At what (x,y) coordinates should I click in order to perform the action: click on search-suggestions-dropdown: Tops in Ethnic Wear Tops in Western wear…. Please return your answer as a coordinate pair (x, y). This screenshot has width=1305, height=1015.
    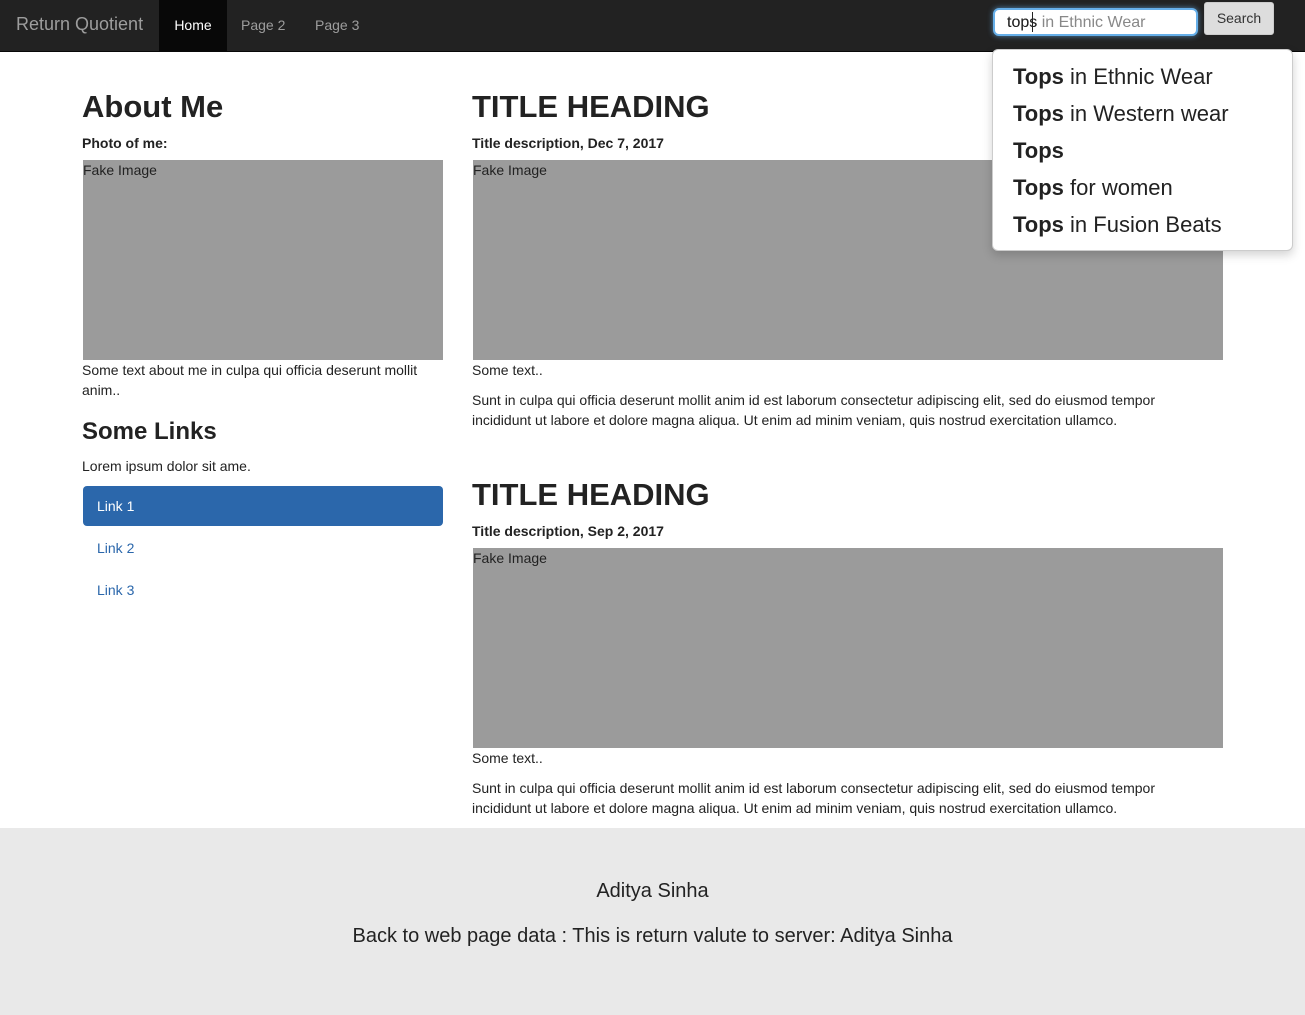
    Looking at the image, I should click on (1142, 150).